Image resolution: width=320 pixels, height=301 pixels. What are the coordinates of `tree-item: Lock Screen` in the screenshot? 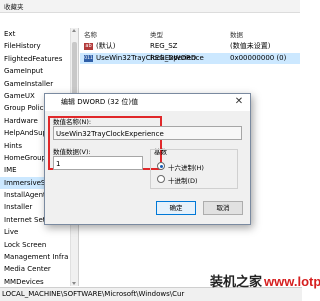 It's located at (39, 245).